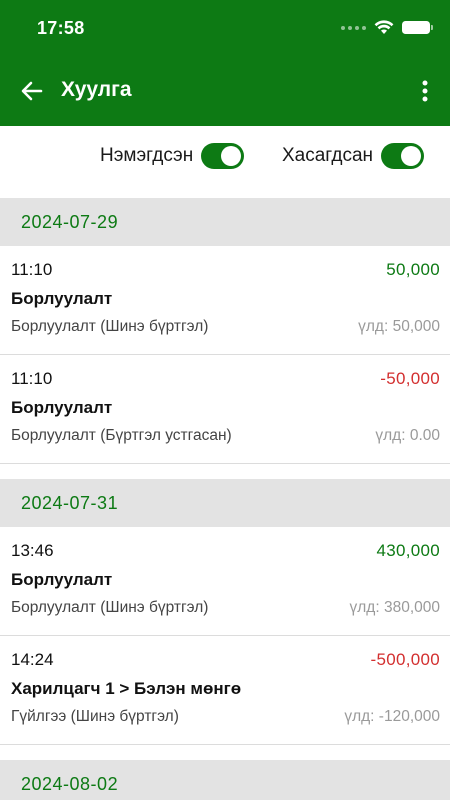  Describe the element at coordinates (96, 89) in the screenshot. I see `page-title: Хуулга` at that location.